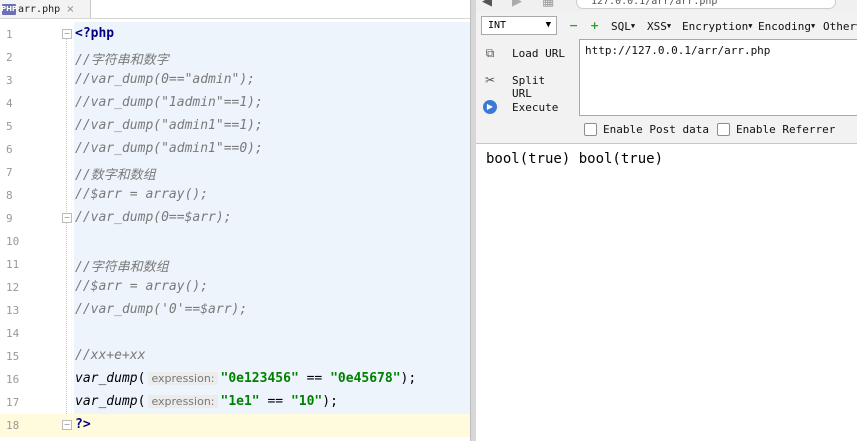 This screenshot has width=857, height=441. I want to click on code-line: 8 //$arr = array();, so click(235, 195).